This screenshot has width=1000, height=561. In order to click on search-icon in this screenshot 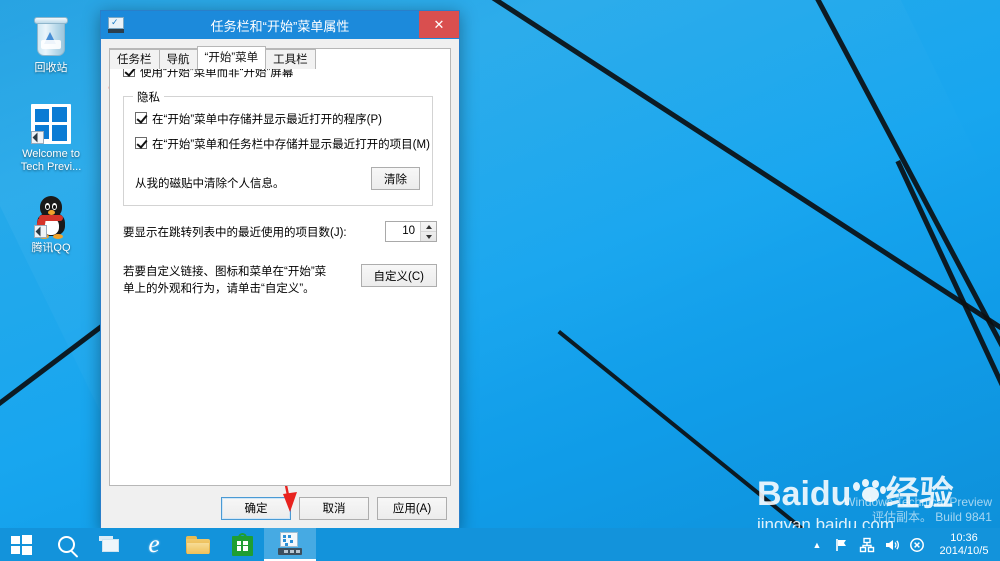, I will do `click(66, 544)`.